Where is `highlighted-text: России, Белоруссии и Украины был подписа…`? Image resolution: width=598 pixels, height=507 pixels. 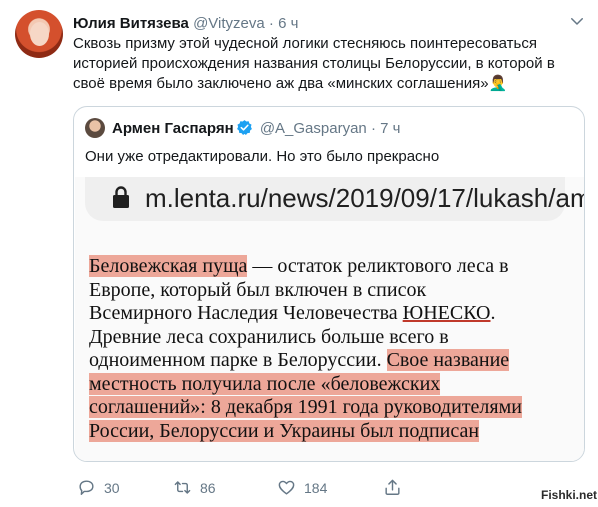 highlighted-text: России, Белоруссии и Украины был подписа… is located at coordinates (284, 430).